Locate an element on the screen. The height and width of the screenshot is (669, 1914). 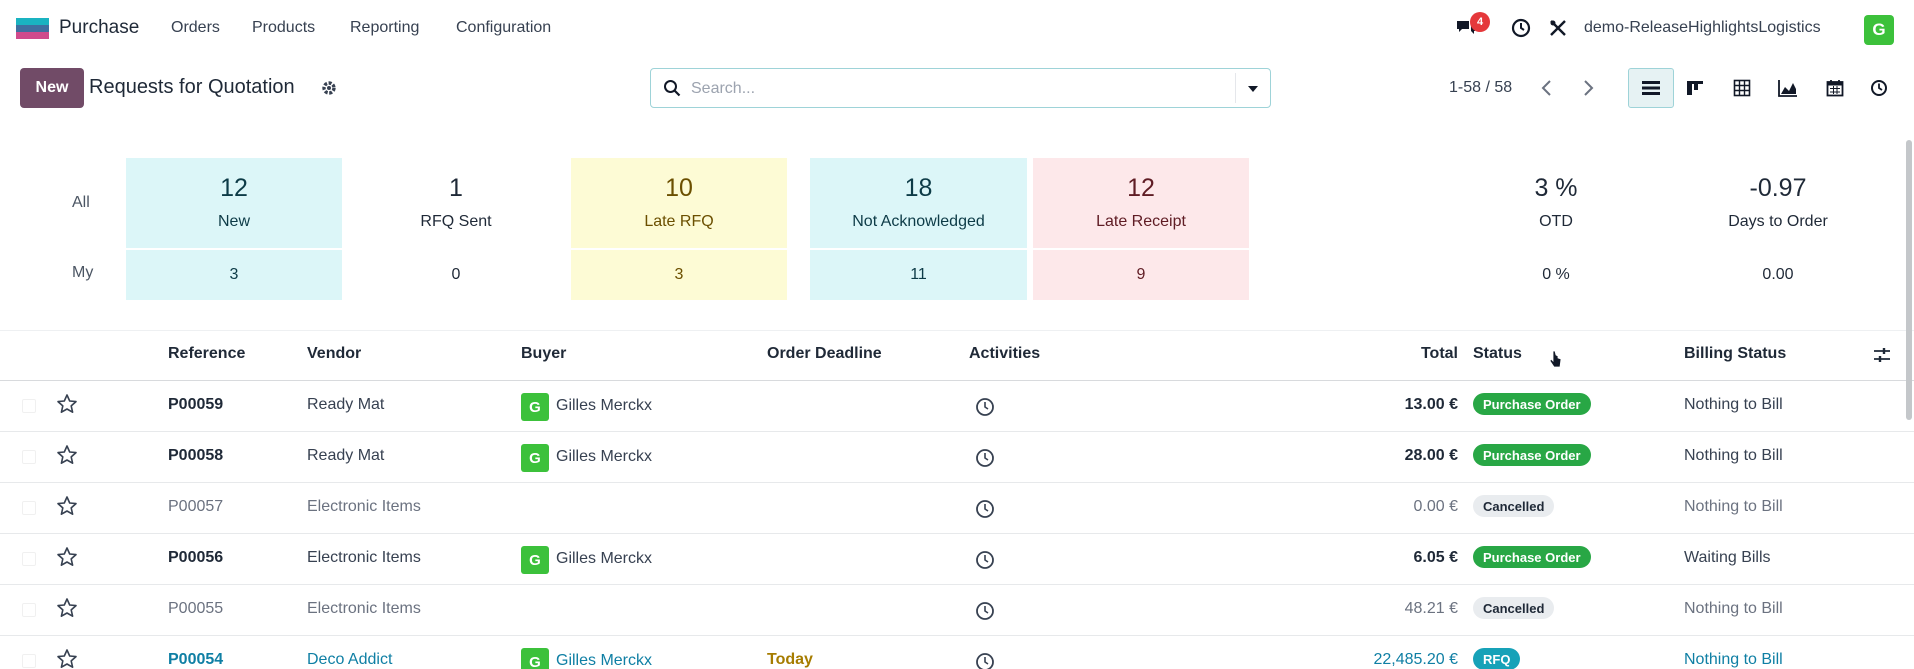
cell-vendor: Deco Addict is located at coordinates (350, 659).